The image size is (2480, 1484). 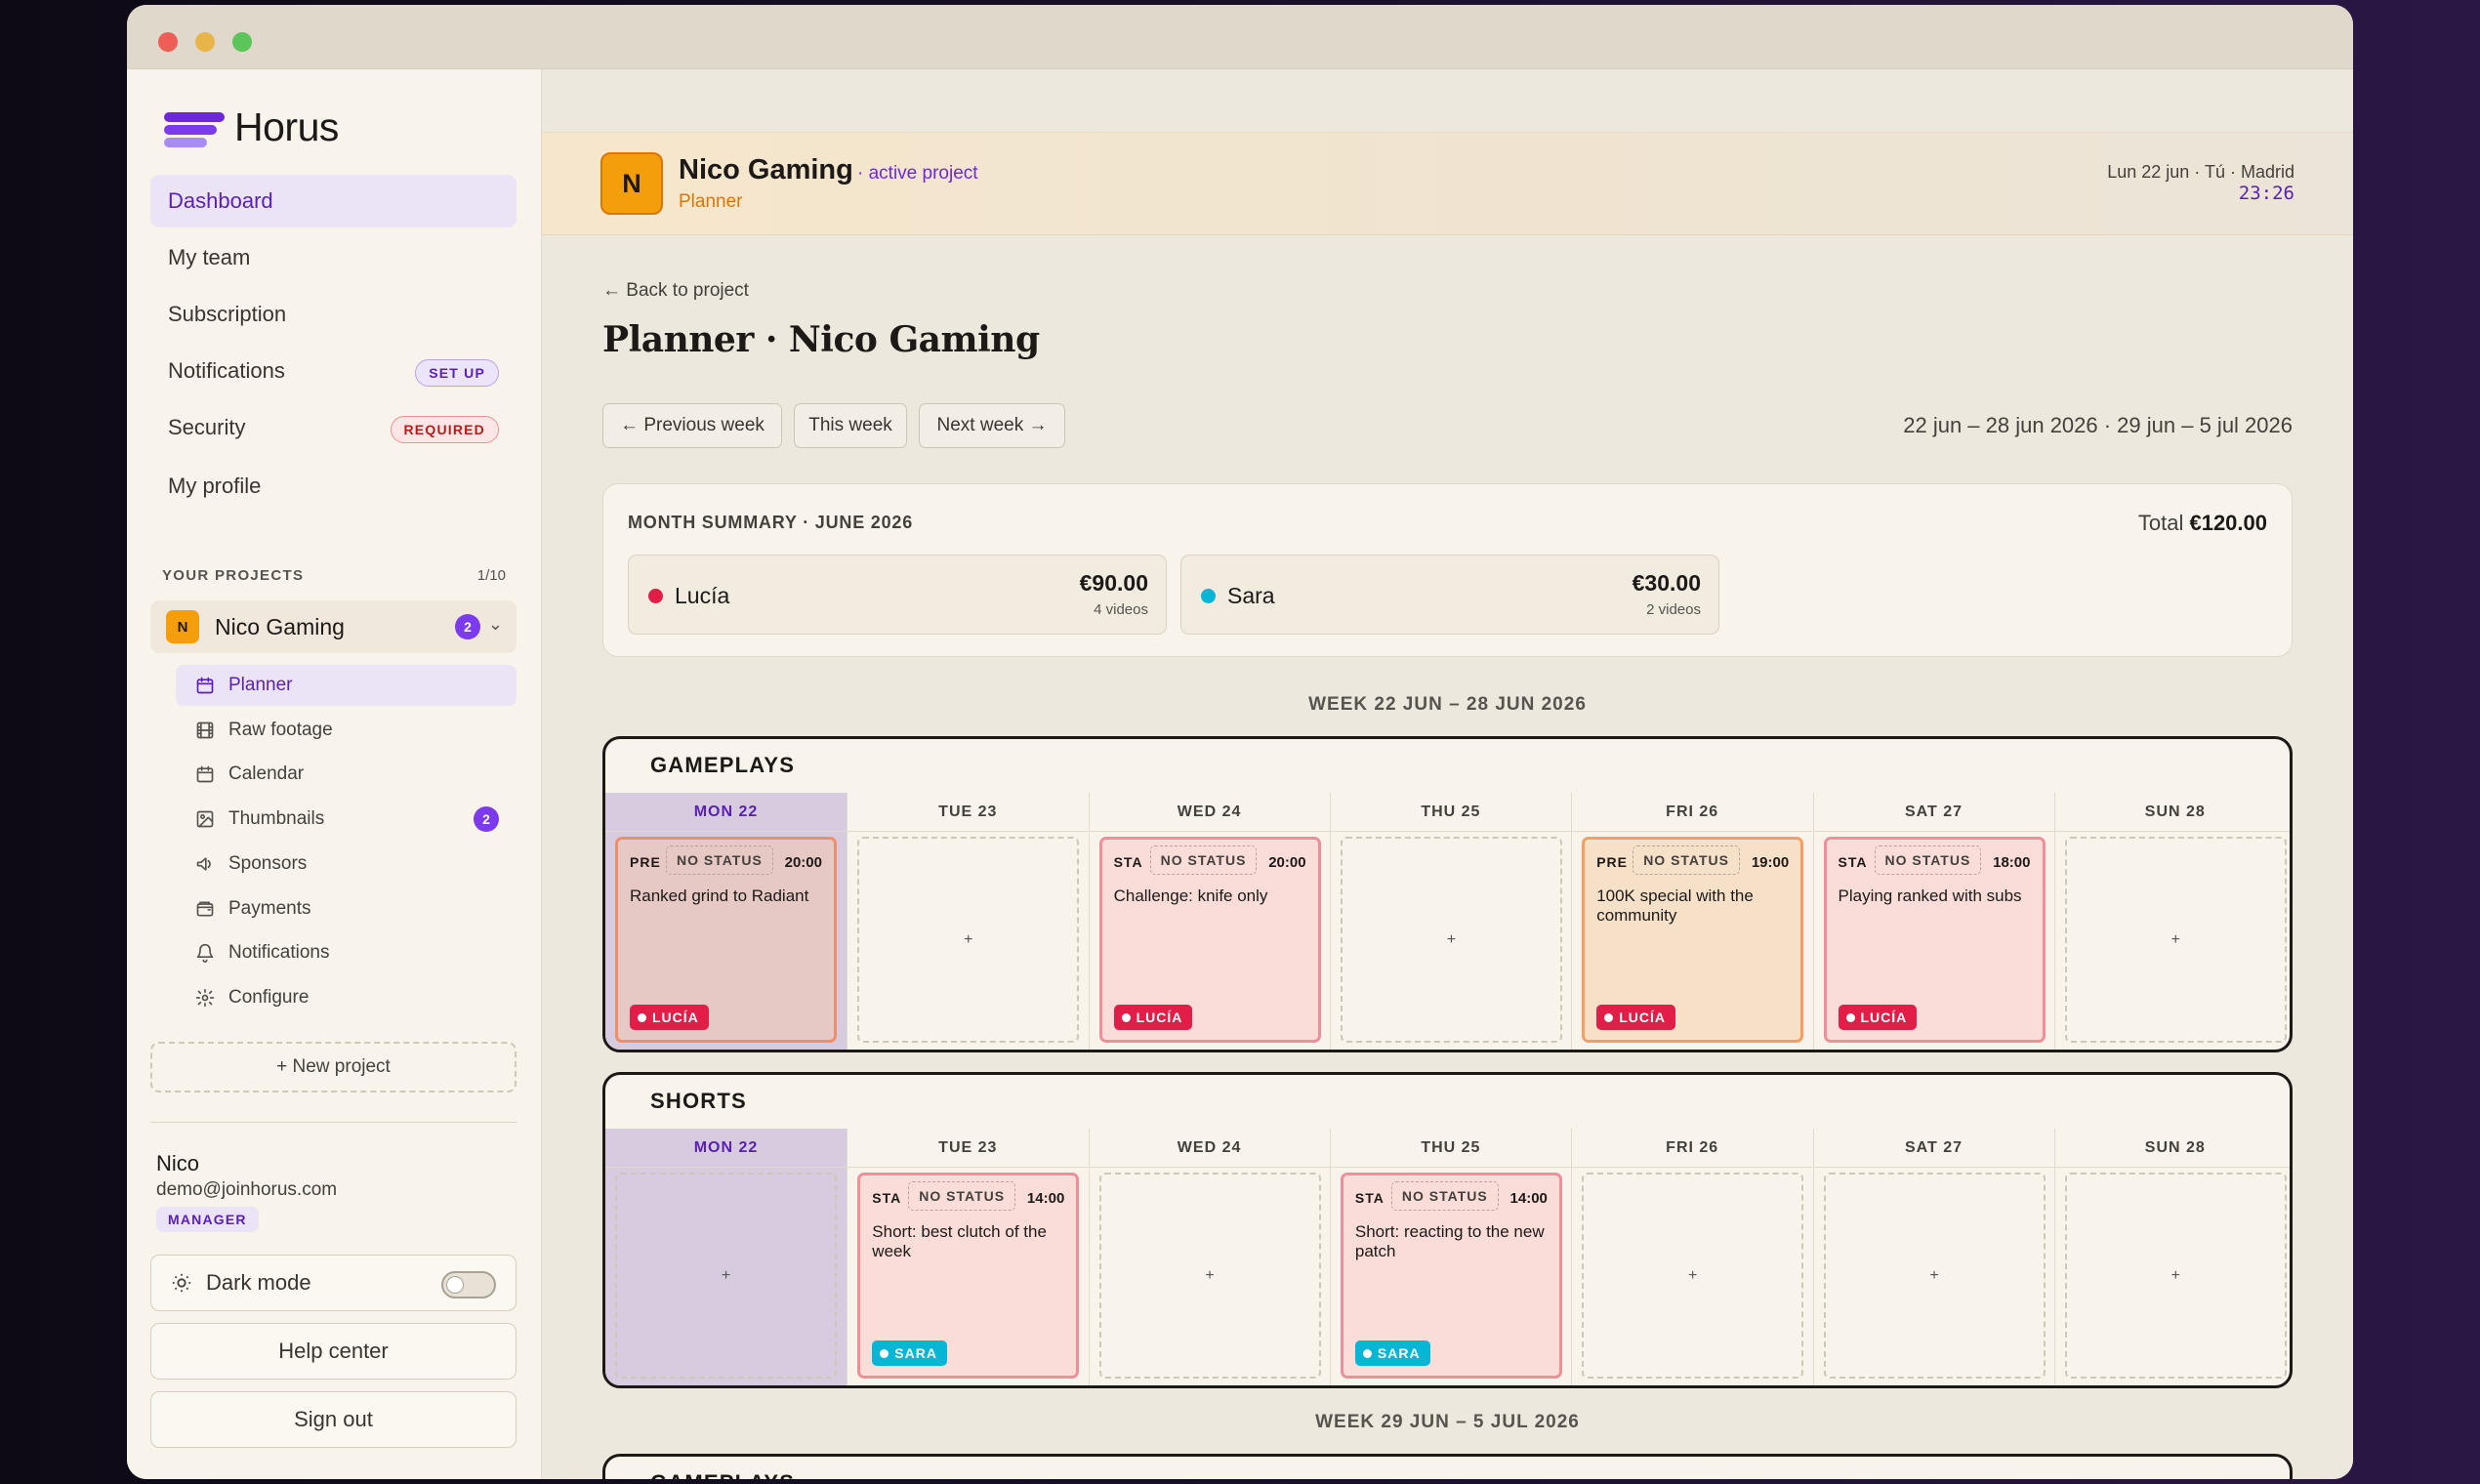 I want to click on person-name: Lucía, so click(x=702, y=596).